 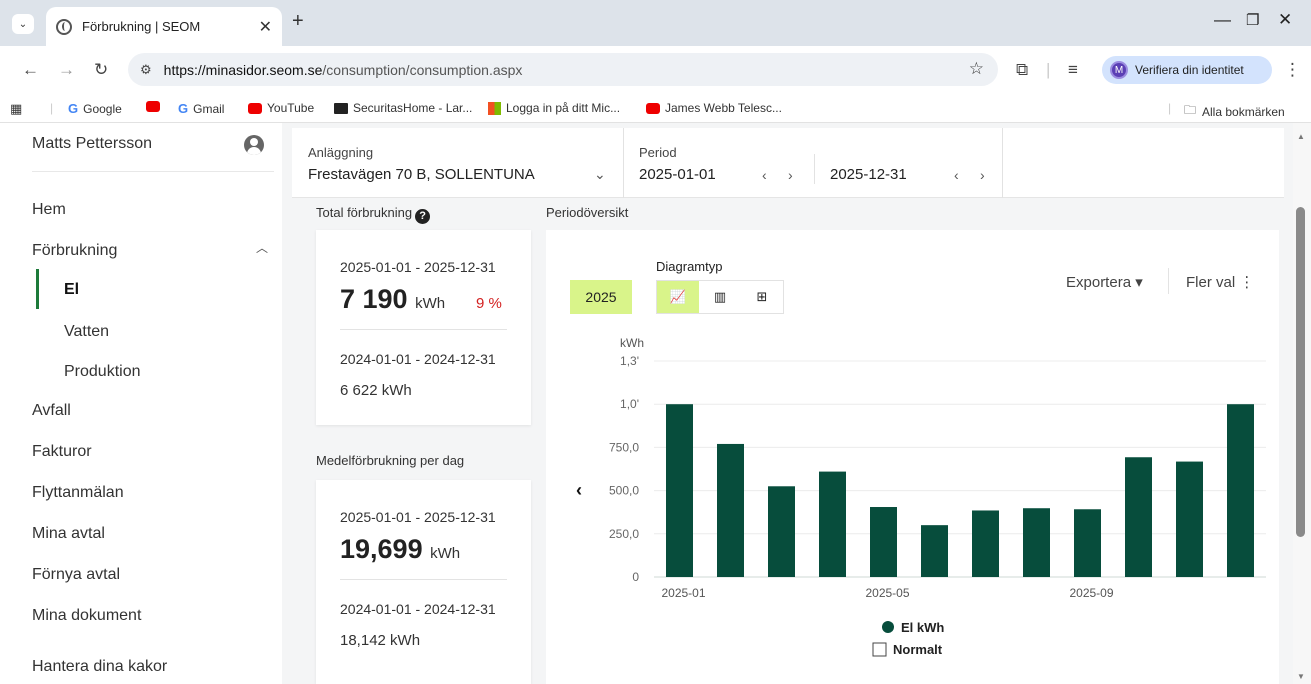 I want to click on y-tick-label: 1,0', so click(x=629, y=404).